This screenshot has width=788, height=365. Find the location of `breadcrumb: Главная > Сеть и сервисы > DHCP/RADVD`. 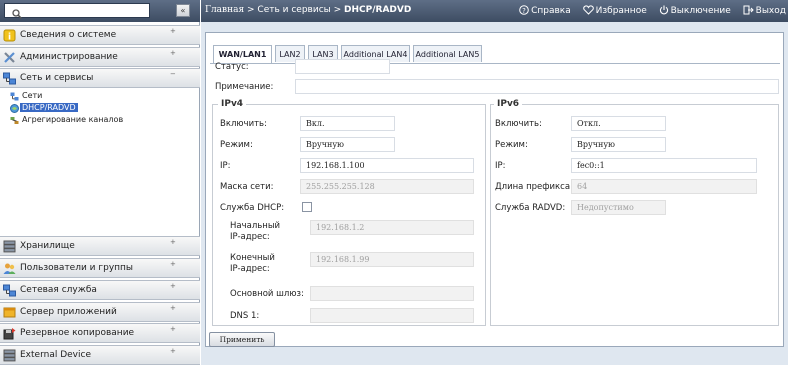

breadcrumb: Главная > Сеть и сервисы > DHCP/RADVD is located at coordinates (308, 10).